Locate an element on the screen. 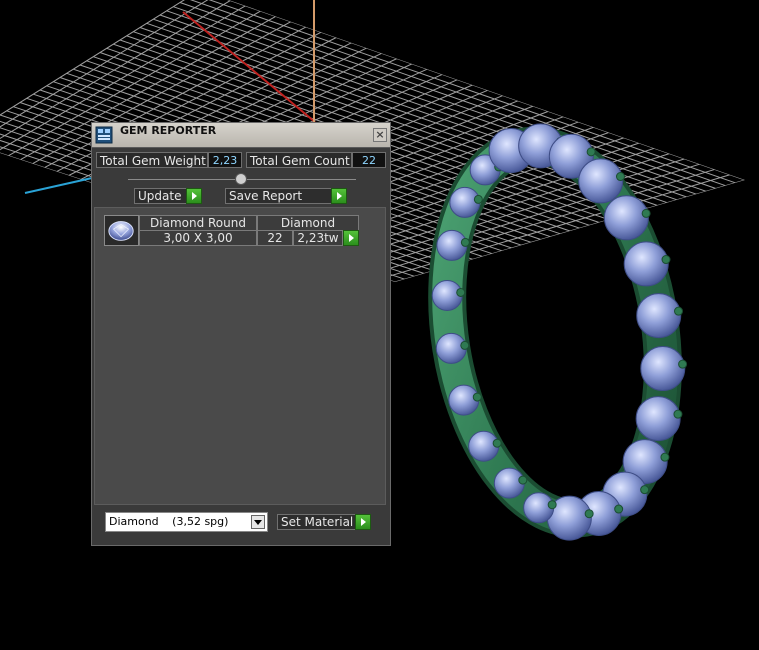 The width and height of the screenshot is (759, 650). save-report-label: Save Report is located at coordinates (266, 196).